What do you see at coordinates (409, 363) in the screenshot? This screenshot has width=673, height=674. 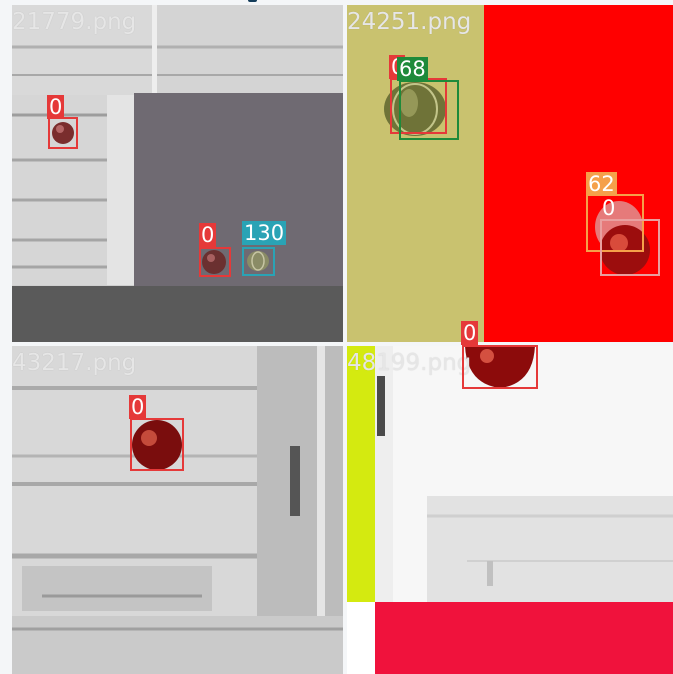 I see `tile-filename: 48199.png` at bounding box center [409, 363].